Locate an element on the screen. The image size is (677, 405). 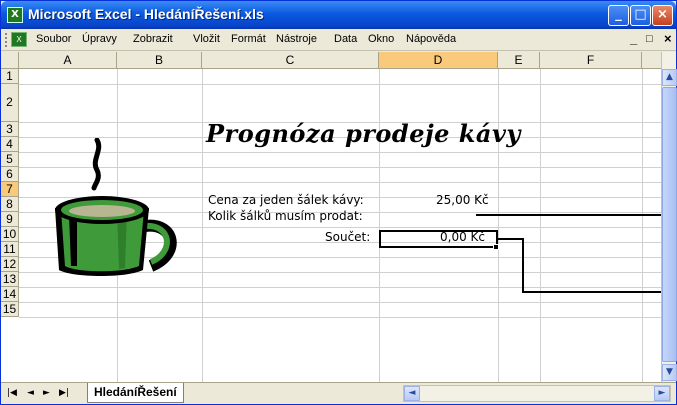
sheet-tab-bar: |◀ ◄ ► ▶| HledáníŘešení ◄ ► is located at coordinates (338, 393).